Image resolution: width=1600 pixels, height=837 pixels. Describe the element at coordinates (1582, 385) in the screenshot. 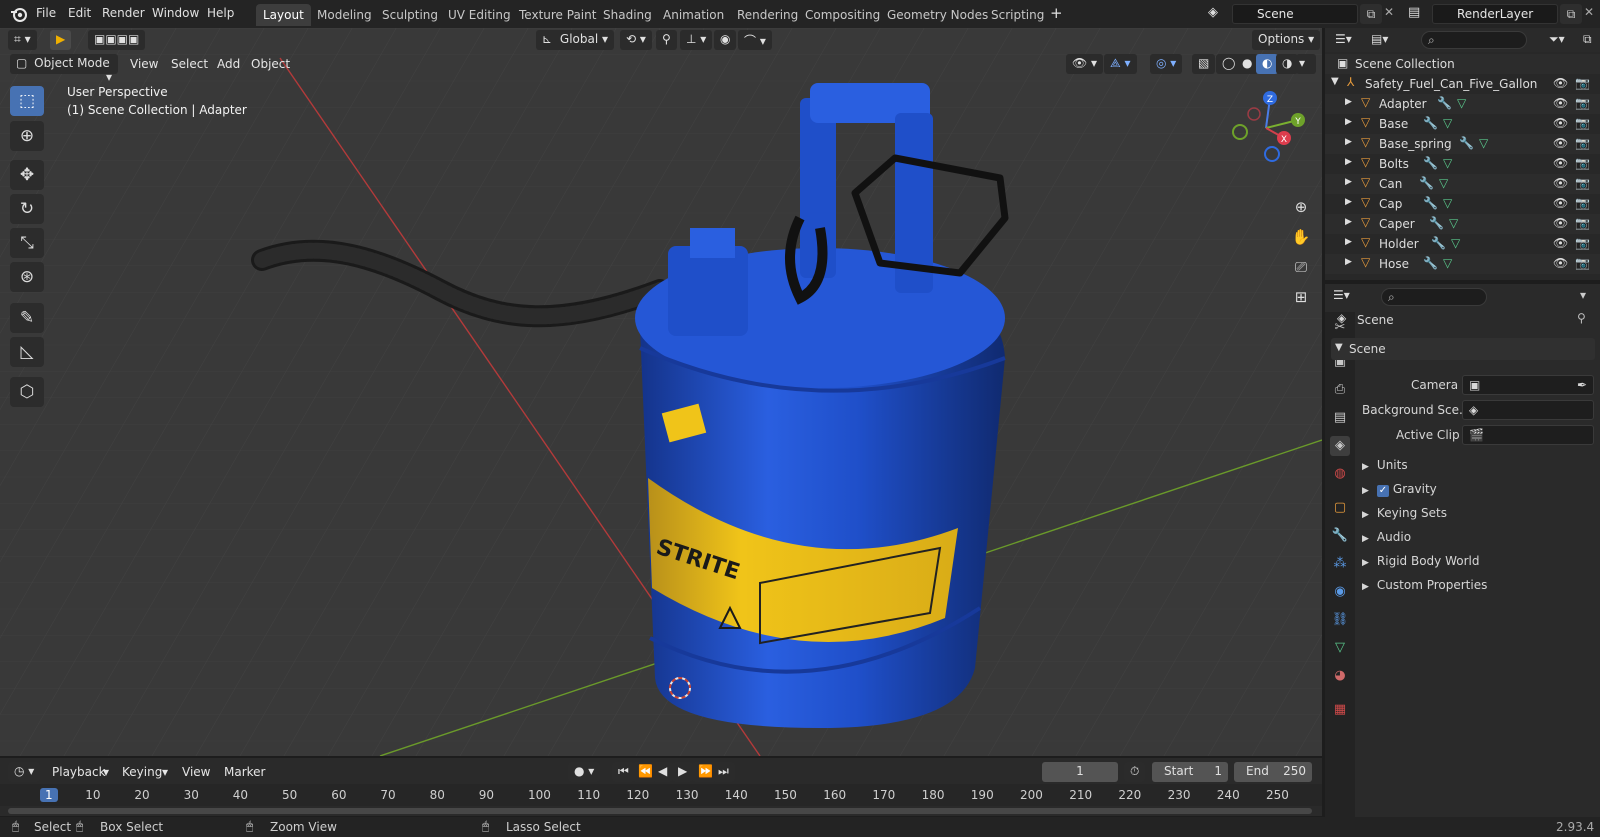

I see `eyedropper-icon: ✒` at that location.